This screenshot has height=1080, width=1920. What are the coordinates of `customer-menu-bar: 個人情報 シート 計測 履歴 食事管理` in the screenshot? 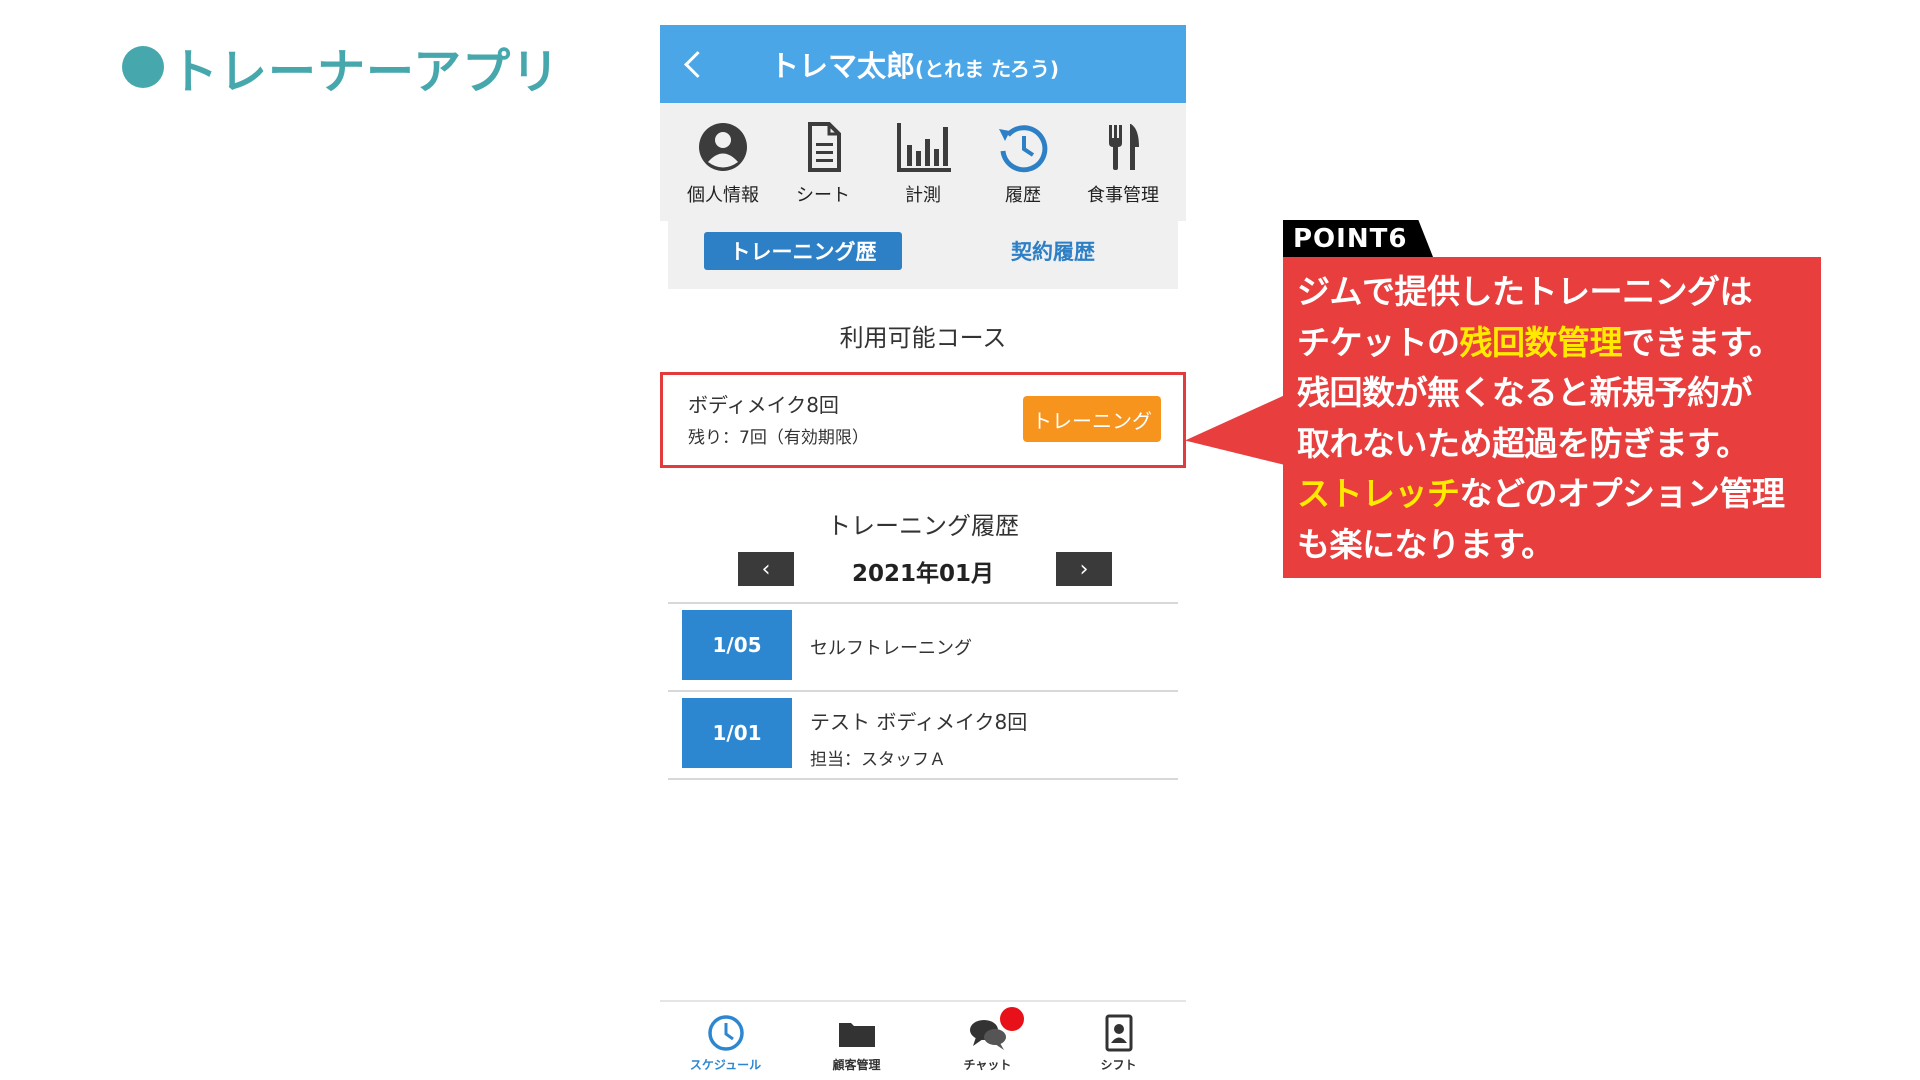 It's located at (923, 162).